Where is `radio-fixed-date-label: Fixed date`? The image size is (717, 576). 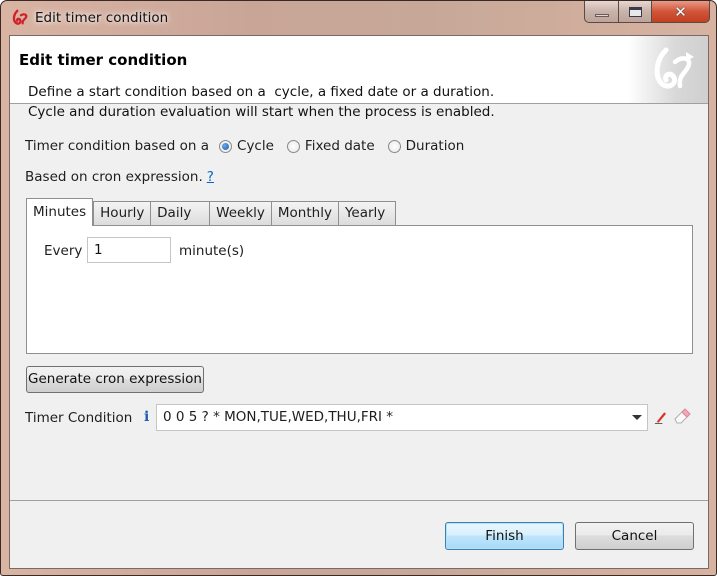
radio-fixed-date-label: Fixed date is located at coordinates (340, 146).